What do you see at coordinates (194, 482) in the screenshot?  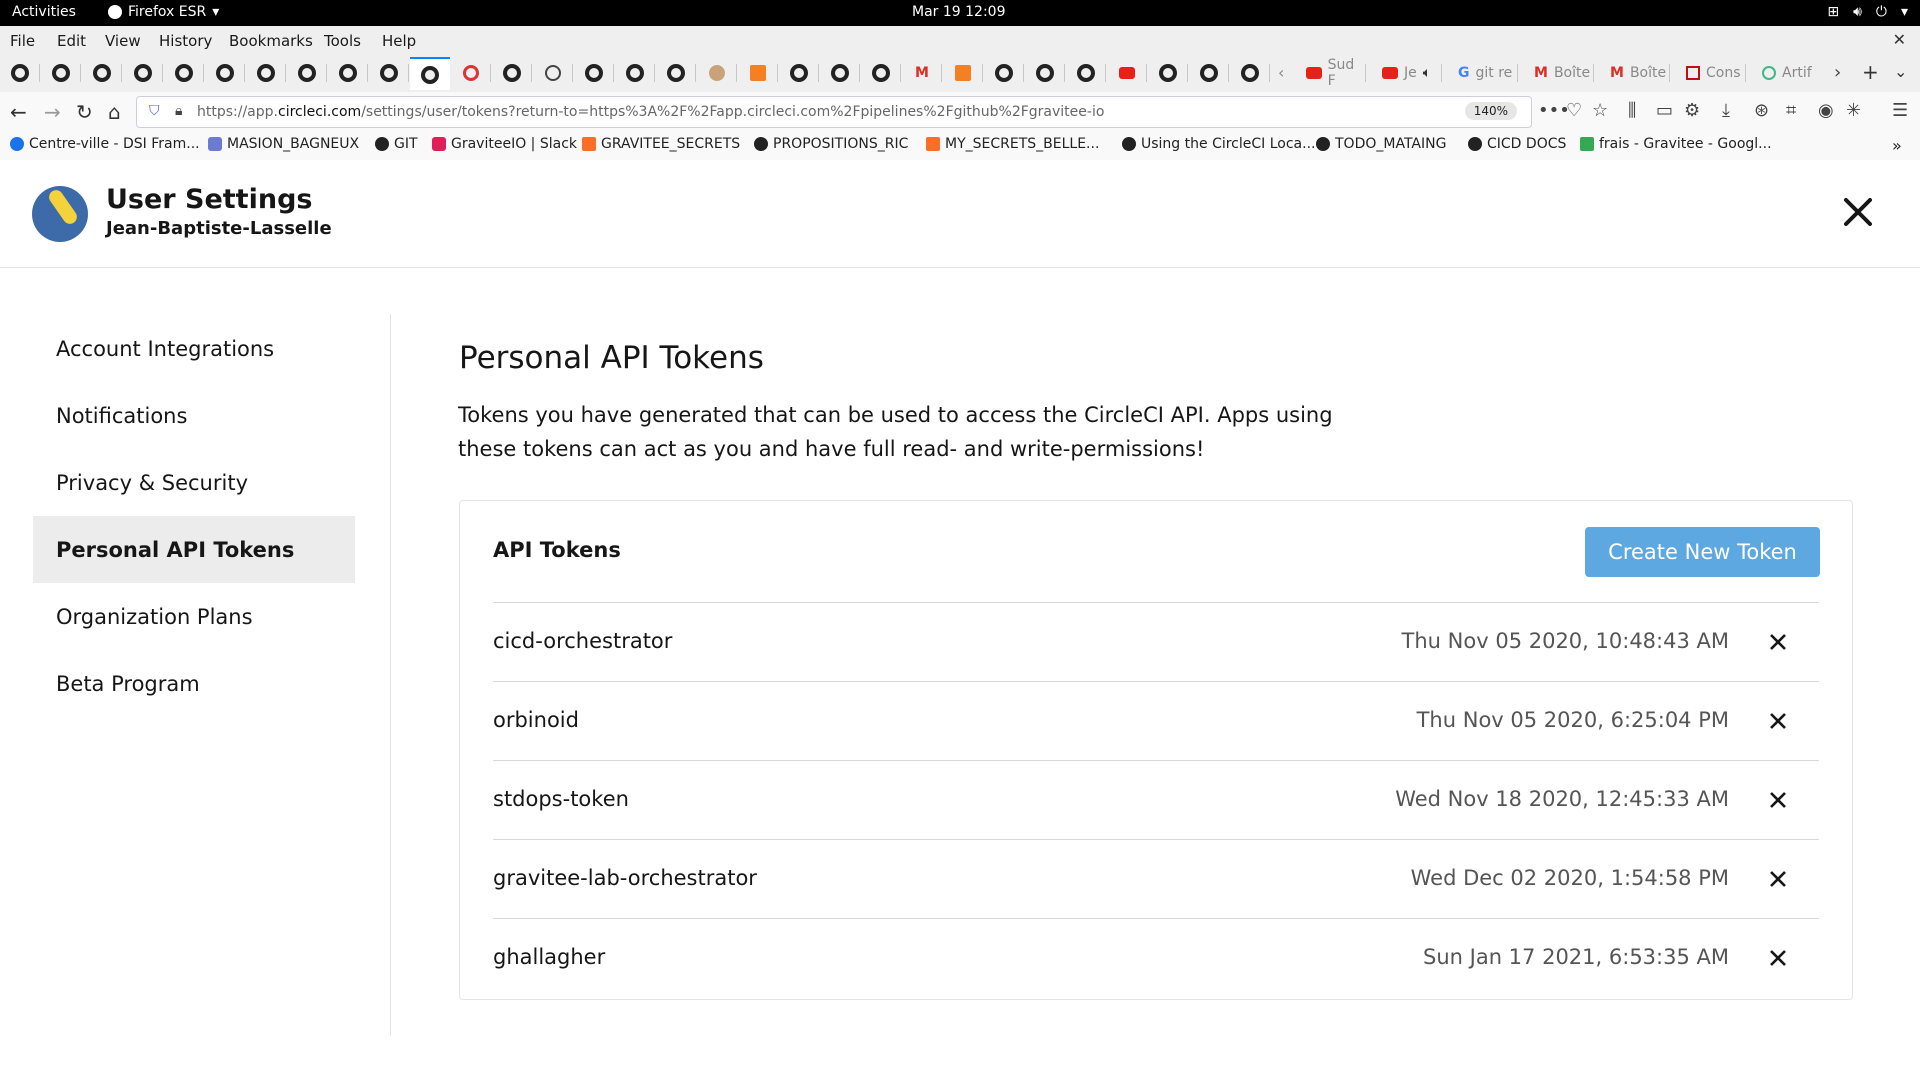 I see `sidebar-item-privacy-security: Privacy & Security` at bounding box center [194, 482].